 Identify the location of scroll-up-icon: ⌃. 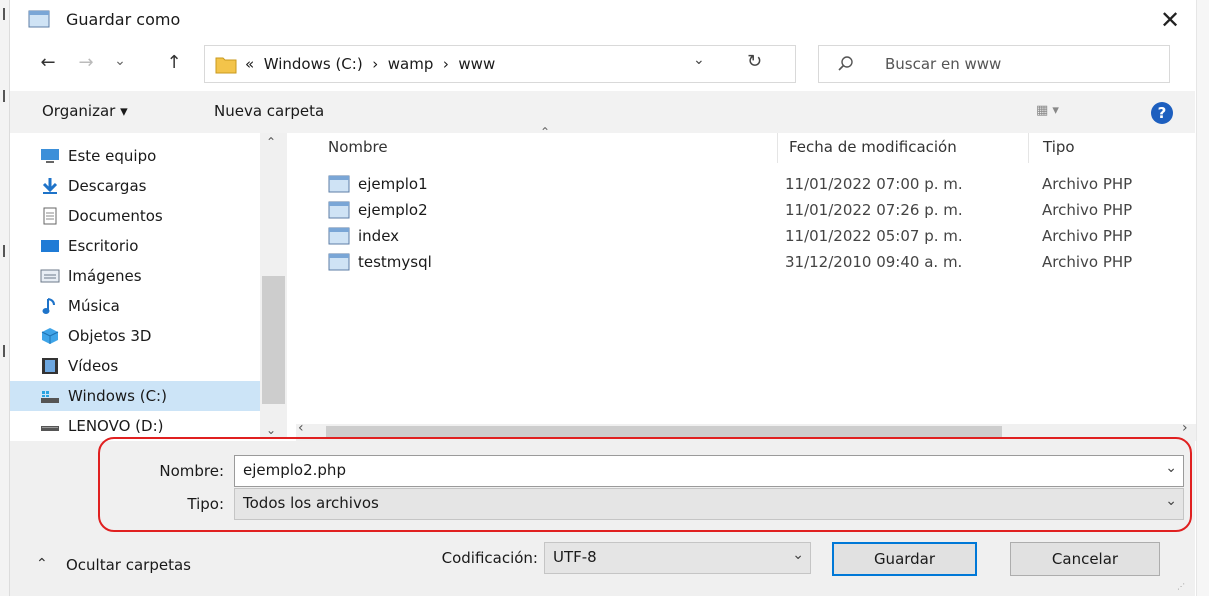
(271, 142).